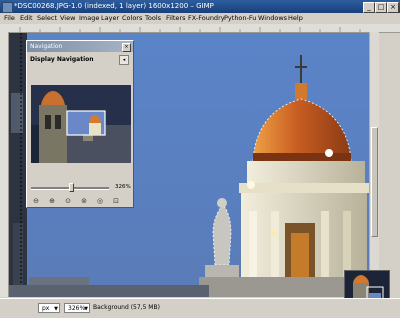 The height and width of the screenshot is (318, 400). What do you see at coordinates (71, 187) in the screenshot?
I see `zoom-slider-handle` at bounding box center [71, 187].